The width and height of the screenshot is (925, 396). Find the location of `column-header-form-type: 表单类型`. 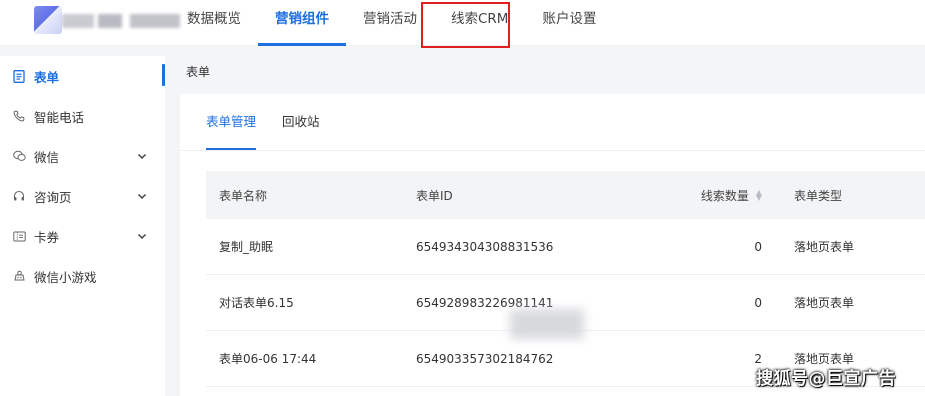

column-header-form-type: 表单类型 is located at coordinates (818, 195).